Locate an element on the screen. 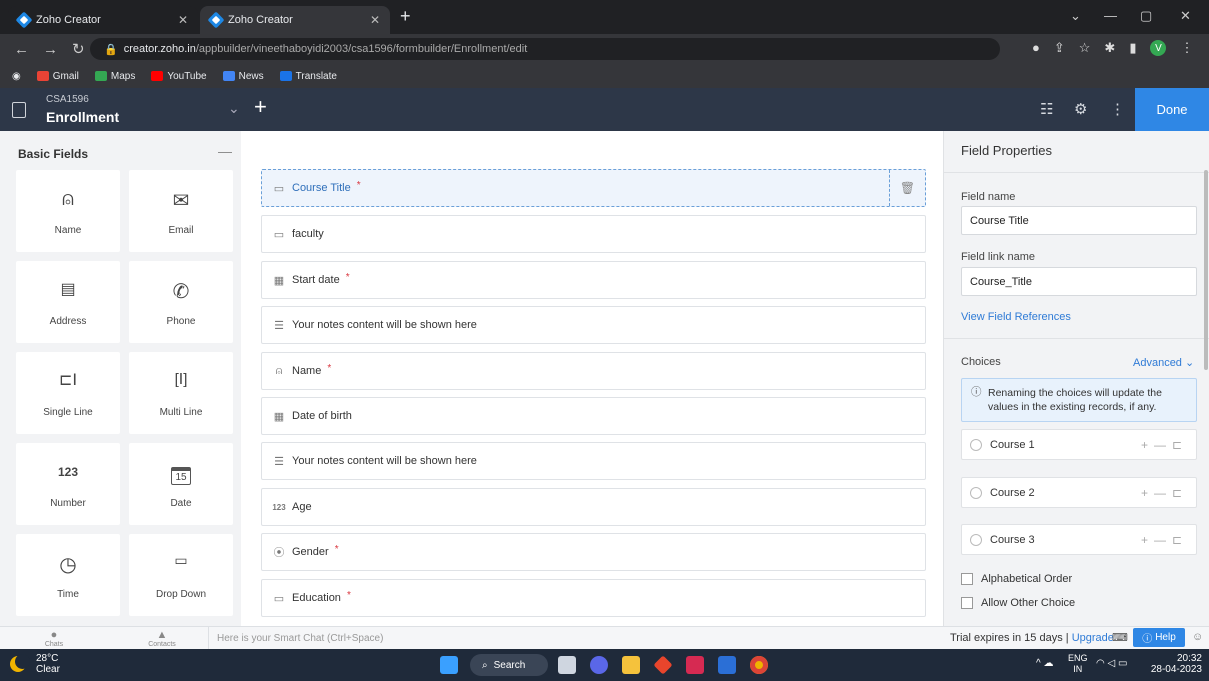 This screenshot has height=681, width=1209. person-icon: ⍝ is located at coordinates (68, 199).